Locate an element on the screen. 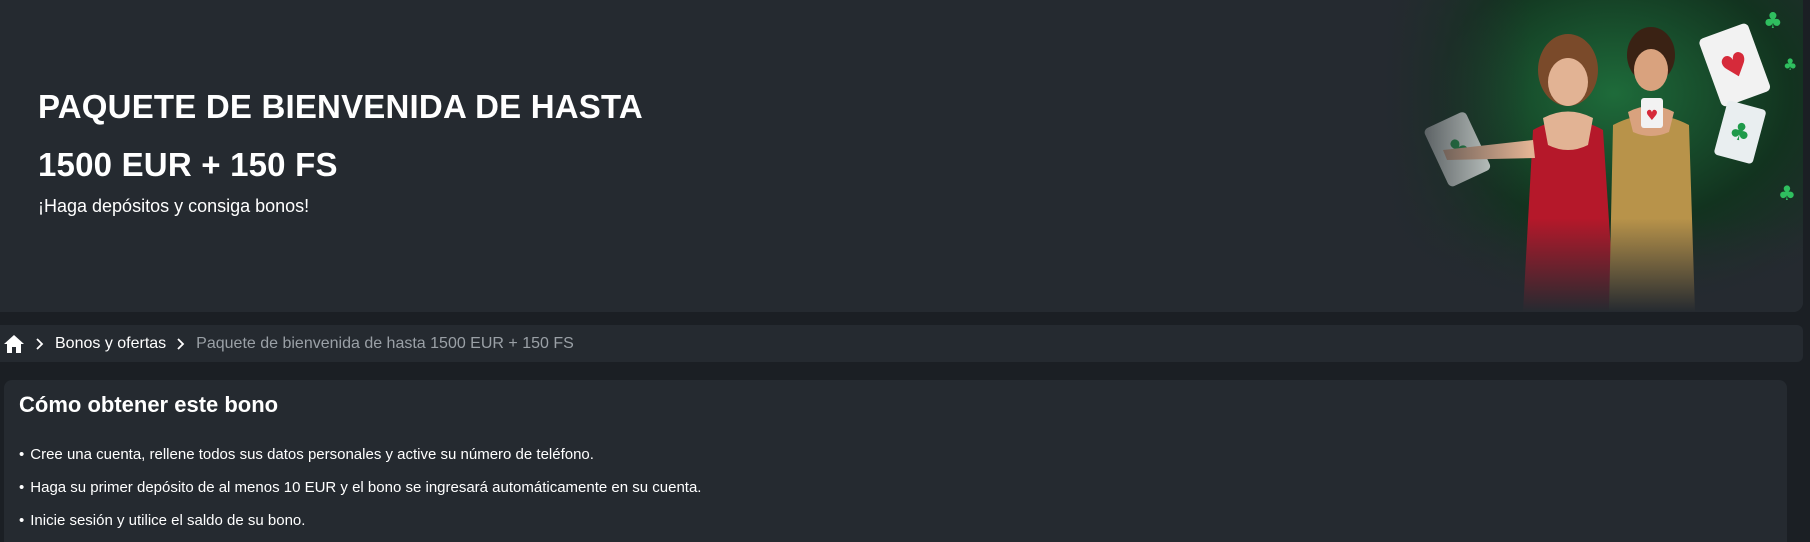 This screenshot has width=1810, height=542. breadcrumb-link-bonuses: Bonos y ofertas is located at coordinates (110, 344).